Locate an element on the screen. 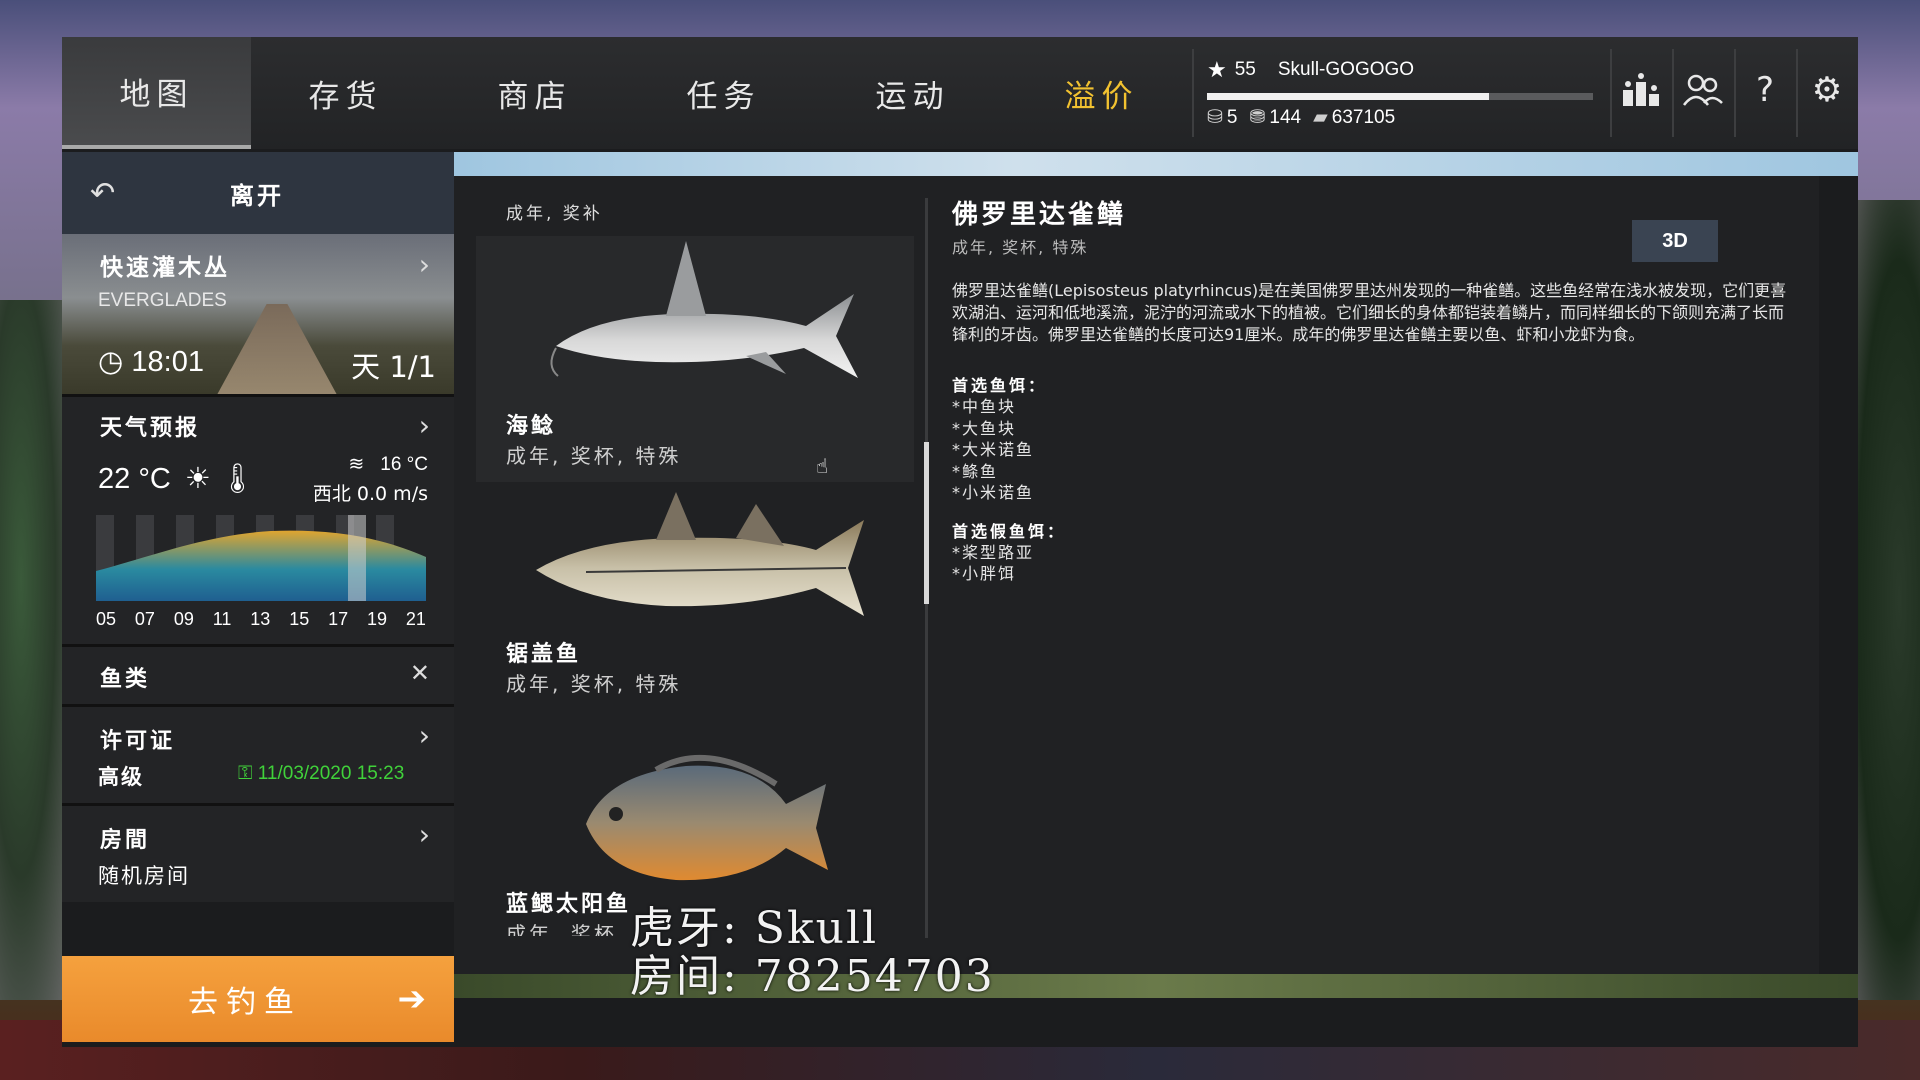 The height and width of the screenshot is (1080, 1920). leave-button: ↶ 离开 is located at coordinates (258, 193).